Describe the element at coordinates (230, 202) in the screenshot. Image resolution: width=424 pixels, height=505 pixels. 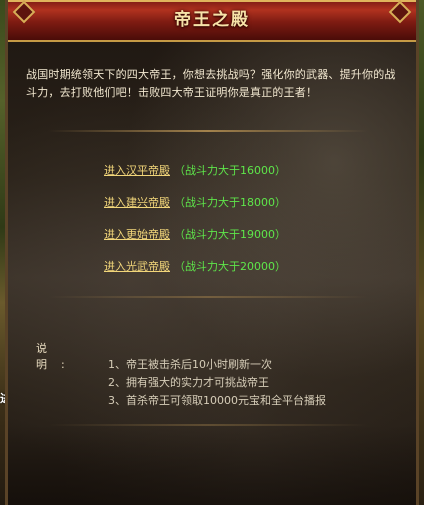
I see `requirement-text: （战斗力大于18000）` at that location.